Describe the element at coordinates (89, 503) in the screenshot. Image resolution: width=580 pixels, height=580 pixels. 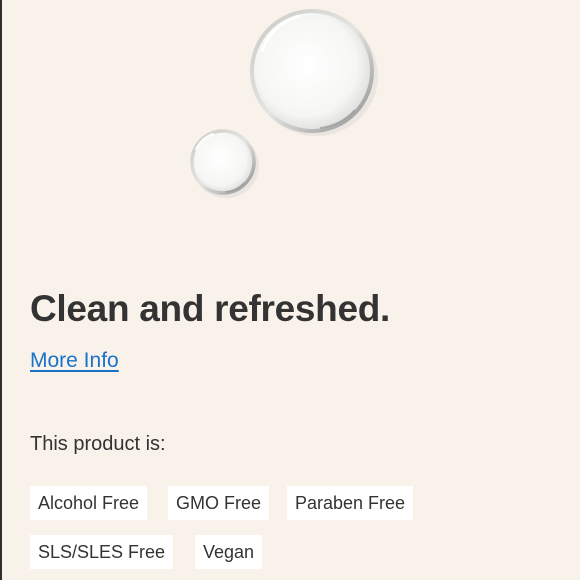
I see `tag-alcohol-free: Alcohol Free` at that location.